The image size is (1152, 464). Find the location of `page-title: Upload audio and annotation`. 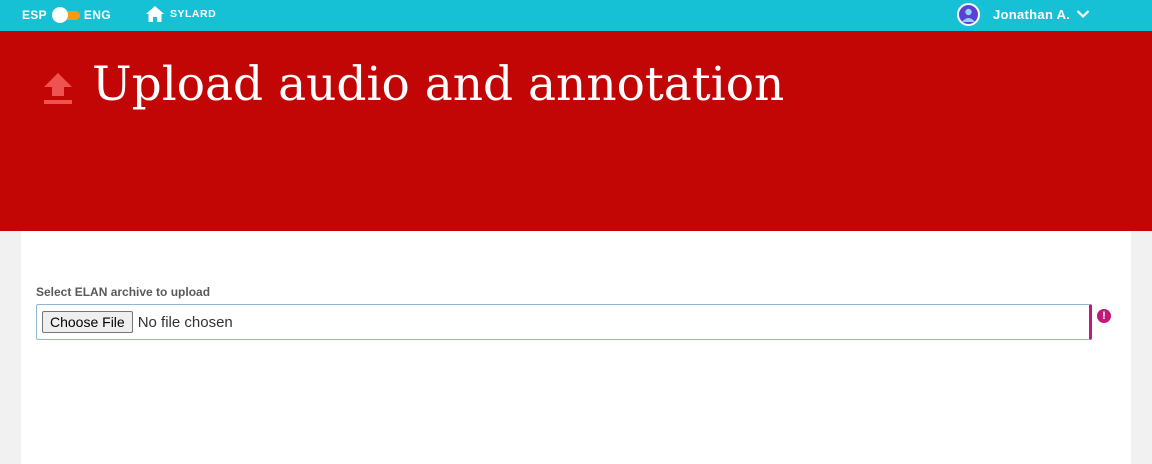

page-title: Upload audio and annotation is located at coordinates (438, 84).